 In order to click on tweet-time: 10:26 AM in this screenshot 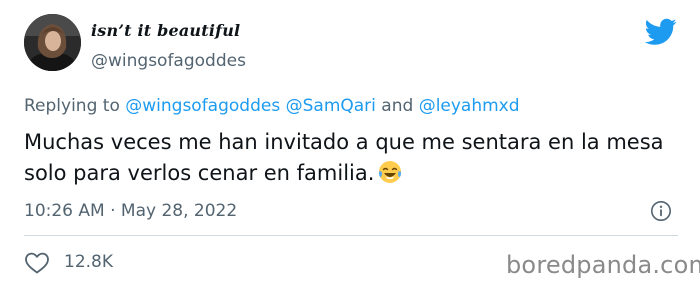, I will do `click(64, 211)`.